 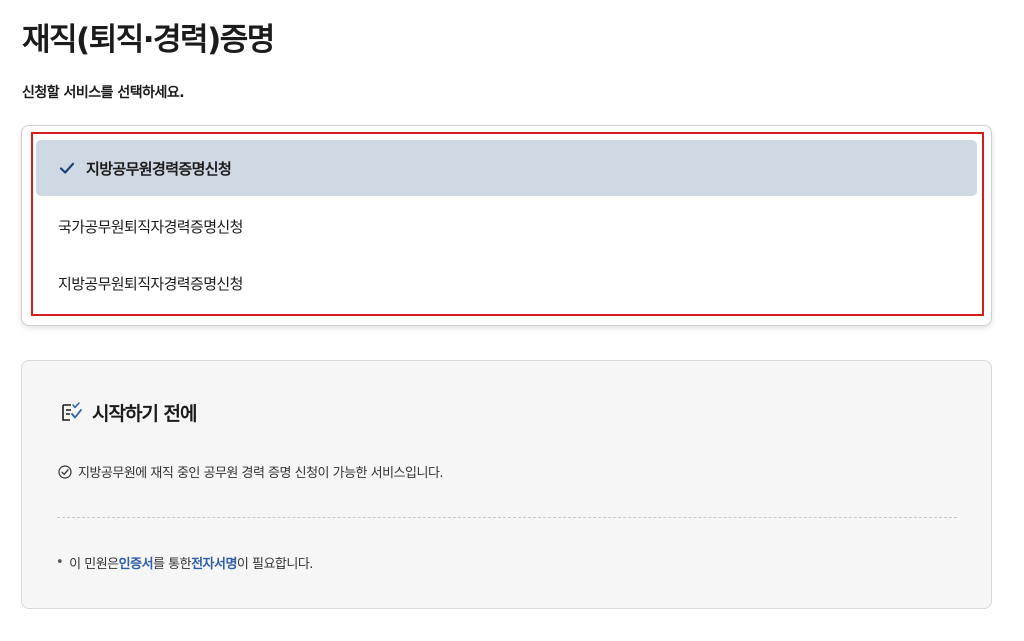 I want to click on note-emphasis-esignature: 전자서명, so click(x=214, y=564).